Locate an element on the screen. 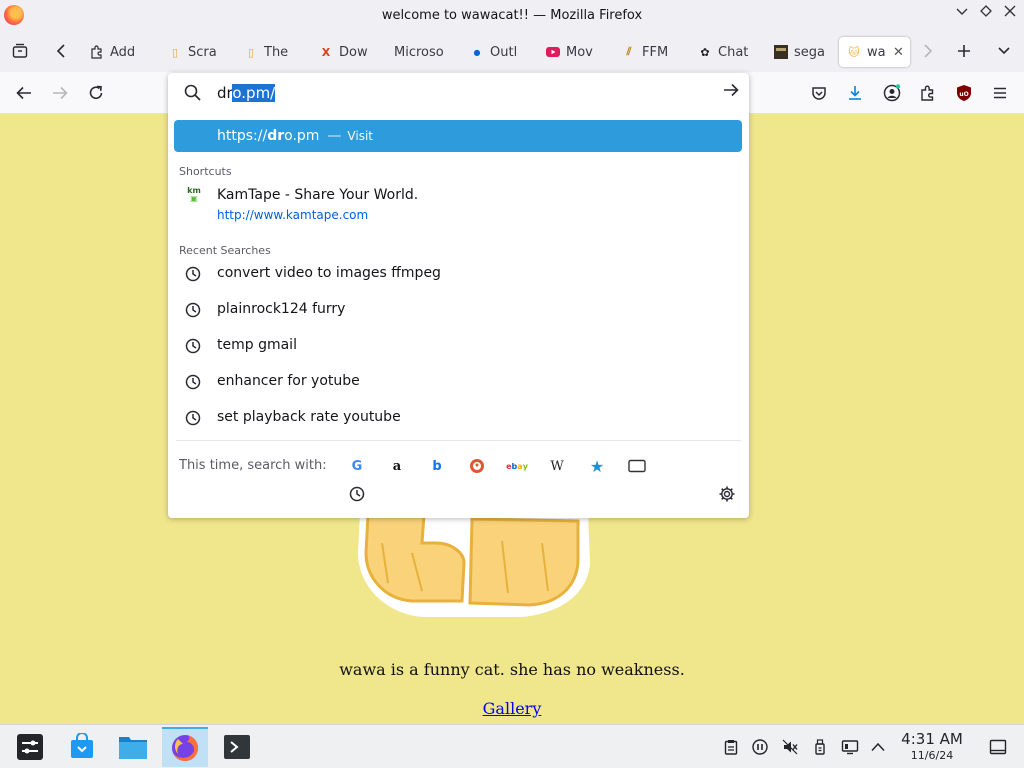 Image resolution: width=1024 pixels, height=768 pixels. show-hidden-icons-chevron-up-icon is located at coordinates (878, 747).